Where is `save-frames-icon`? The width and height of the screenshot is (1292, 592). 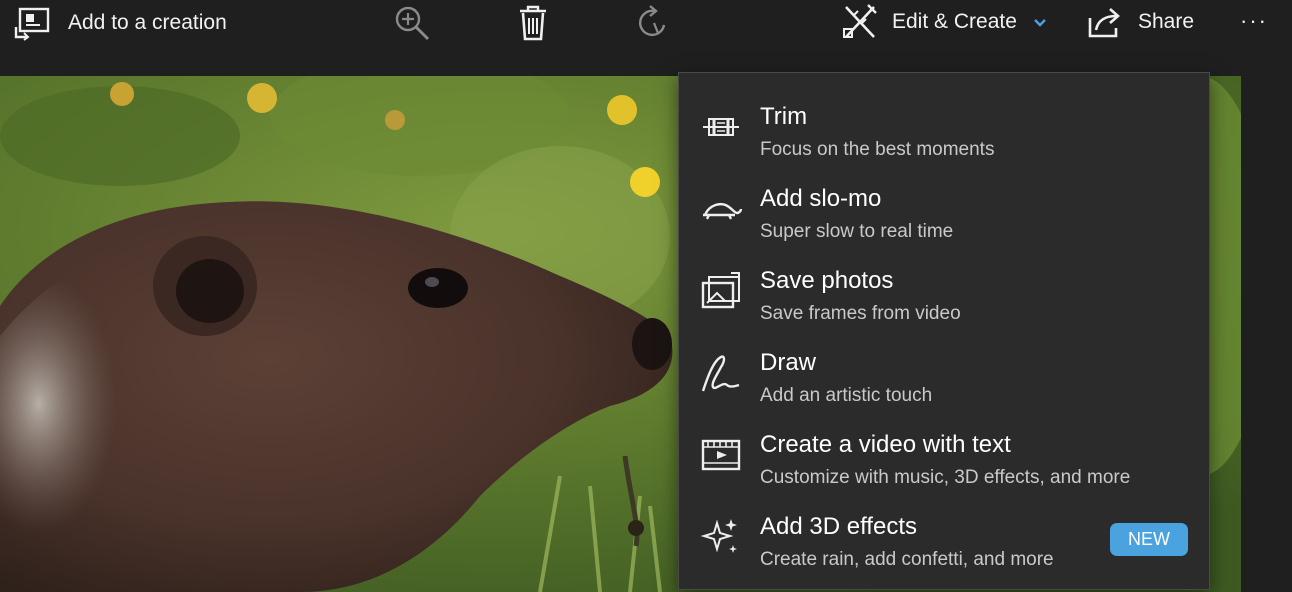 save-frames-icon is located at coordinates (721, 291).